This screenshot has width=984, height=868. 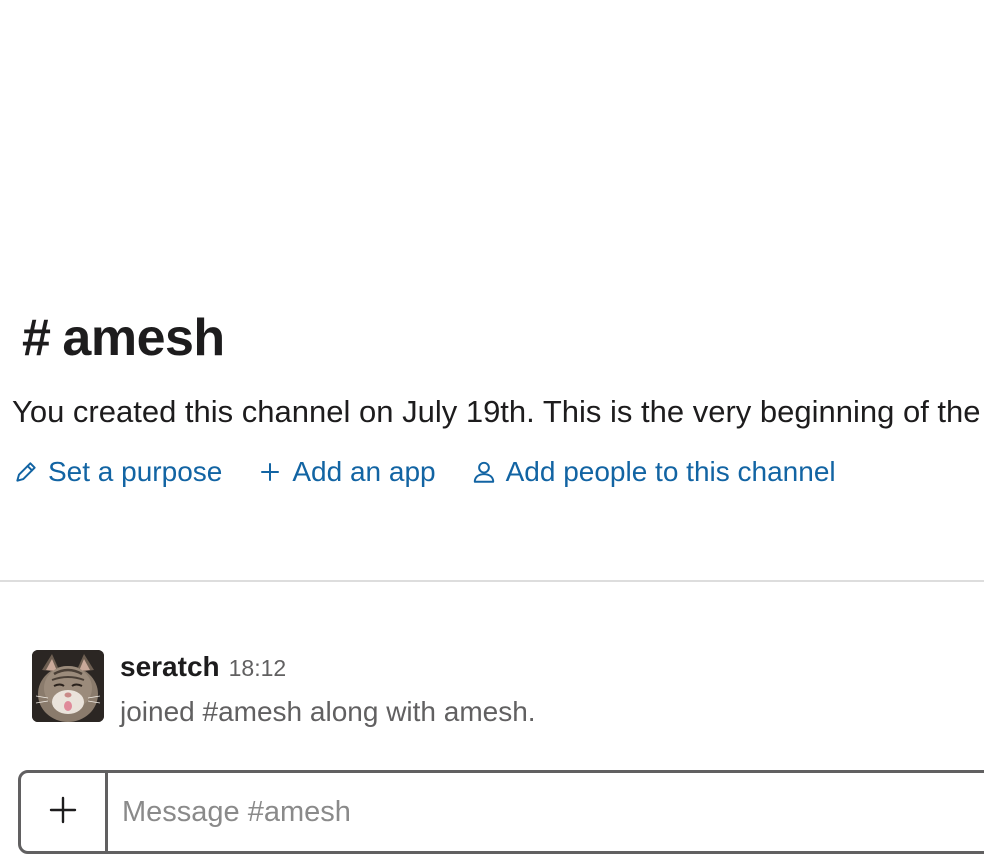 I want to click on attach-button, so click(x=64, y=812).